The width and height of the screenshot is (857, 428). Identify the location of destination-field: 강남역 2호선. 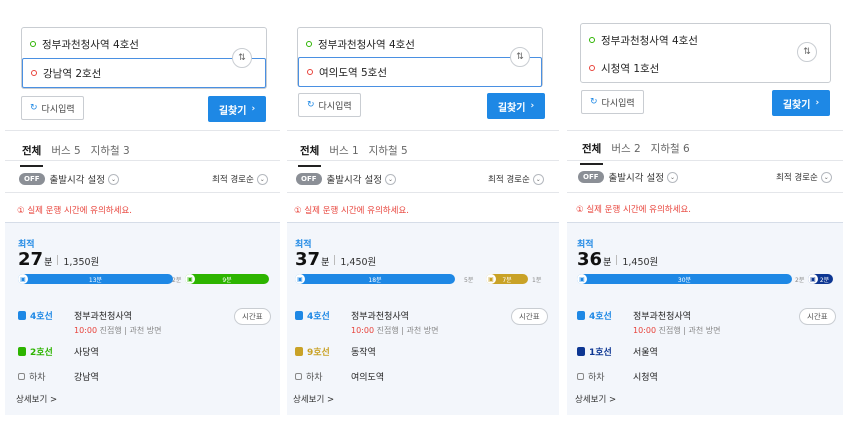
(144, 73).